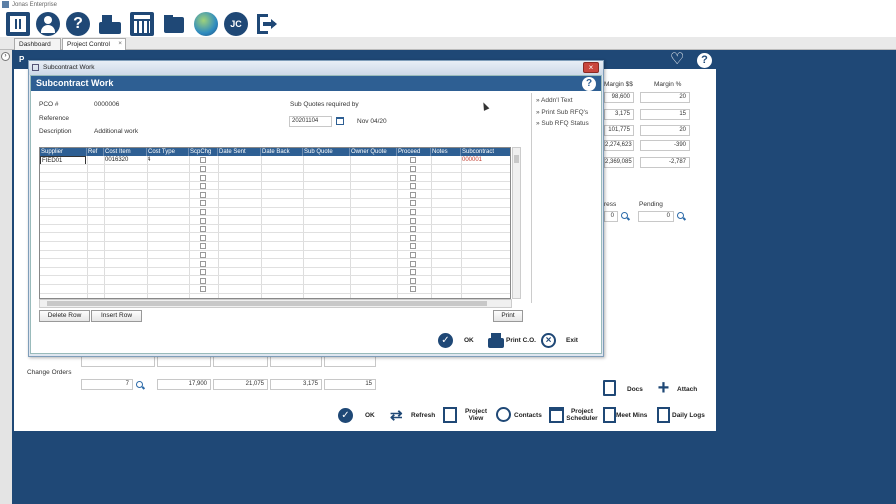  What do you see at coordinates (450, 415) in the screenshot?
I see `project-view-icon` at bounding box center [450, 415].